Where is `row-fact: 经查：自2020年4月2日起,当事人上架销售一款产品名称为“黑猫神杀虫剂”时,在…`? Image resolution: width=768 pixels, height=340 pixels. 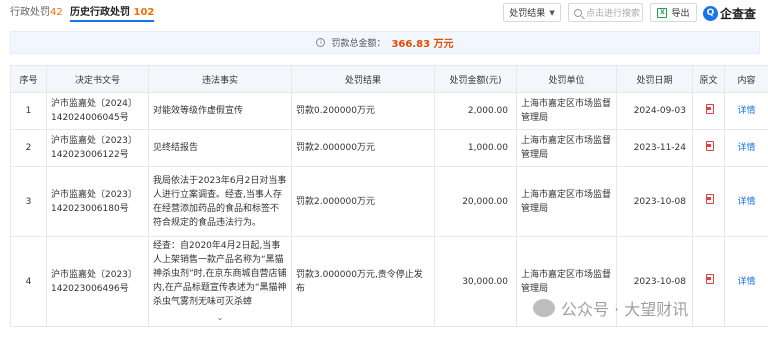
row-fact: 经查：自2020年4月2日起,当事人上架销售一款产品名称为“黑猫神杀虫剂”时,在… is located at coordinates (220, 273).